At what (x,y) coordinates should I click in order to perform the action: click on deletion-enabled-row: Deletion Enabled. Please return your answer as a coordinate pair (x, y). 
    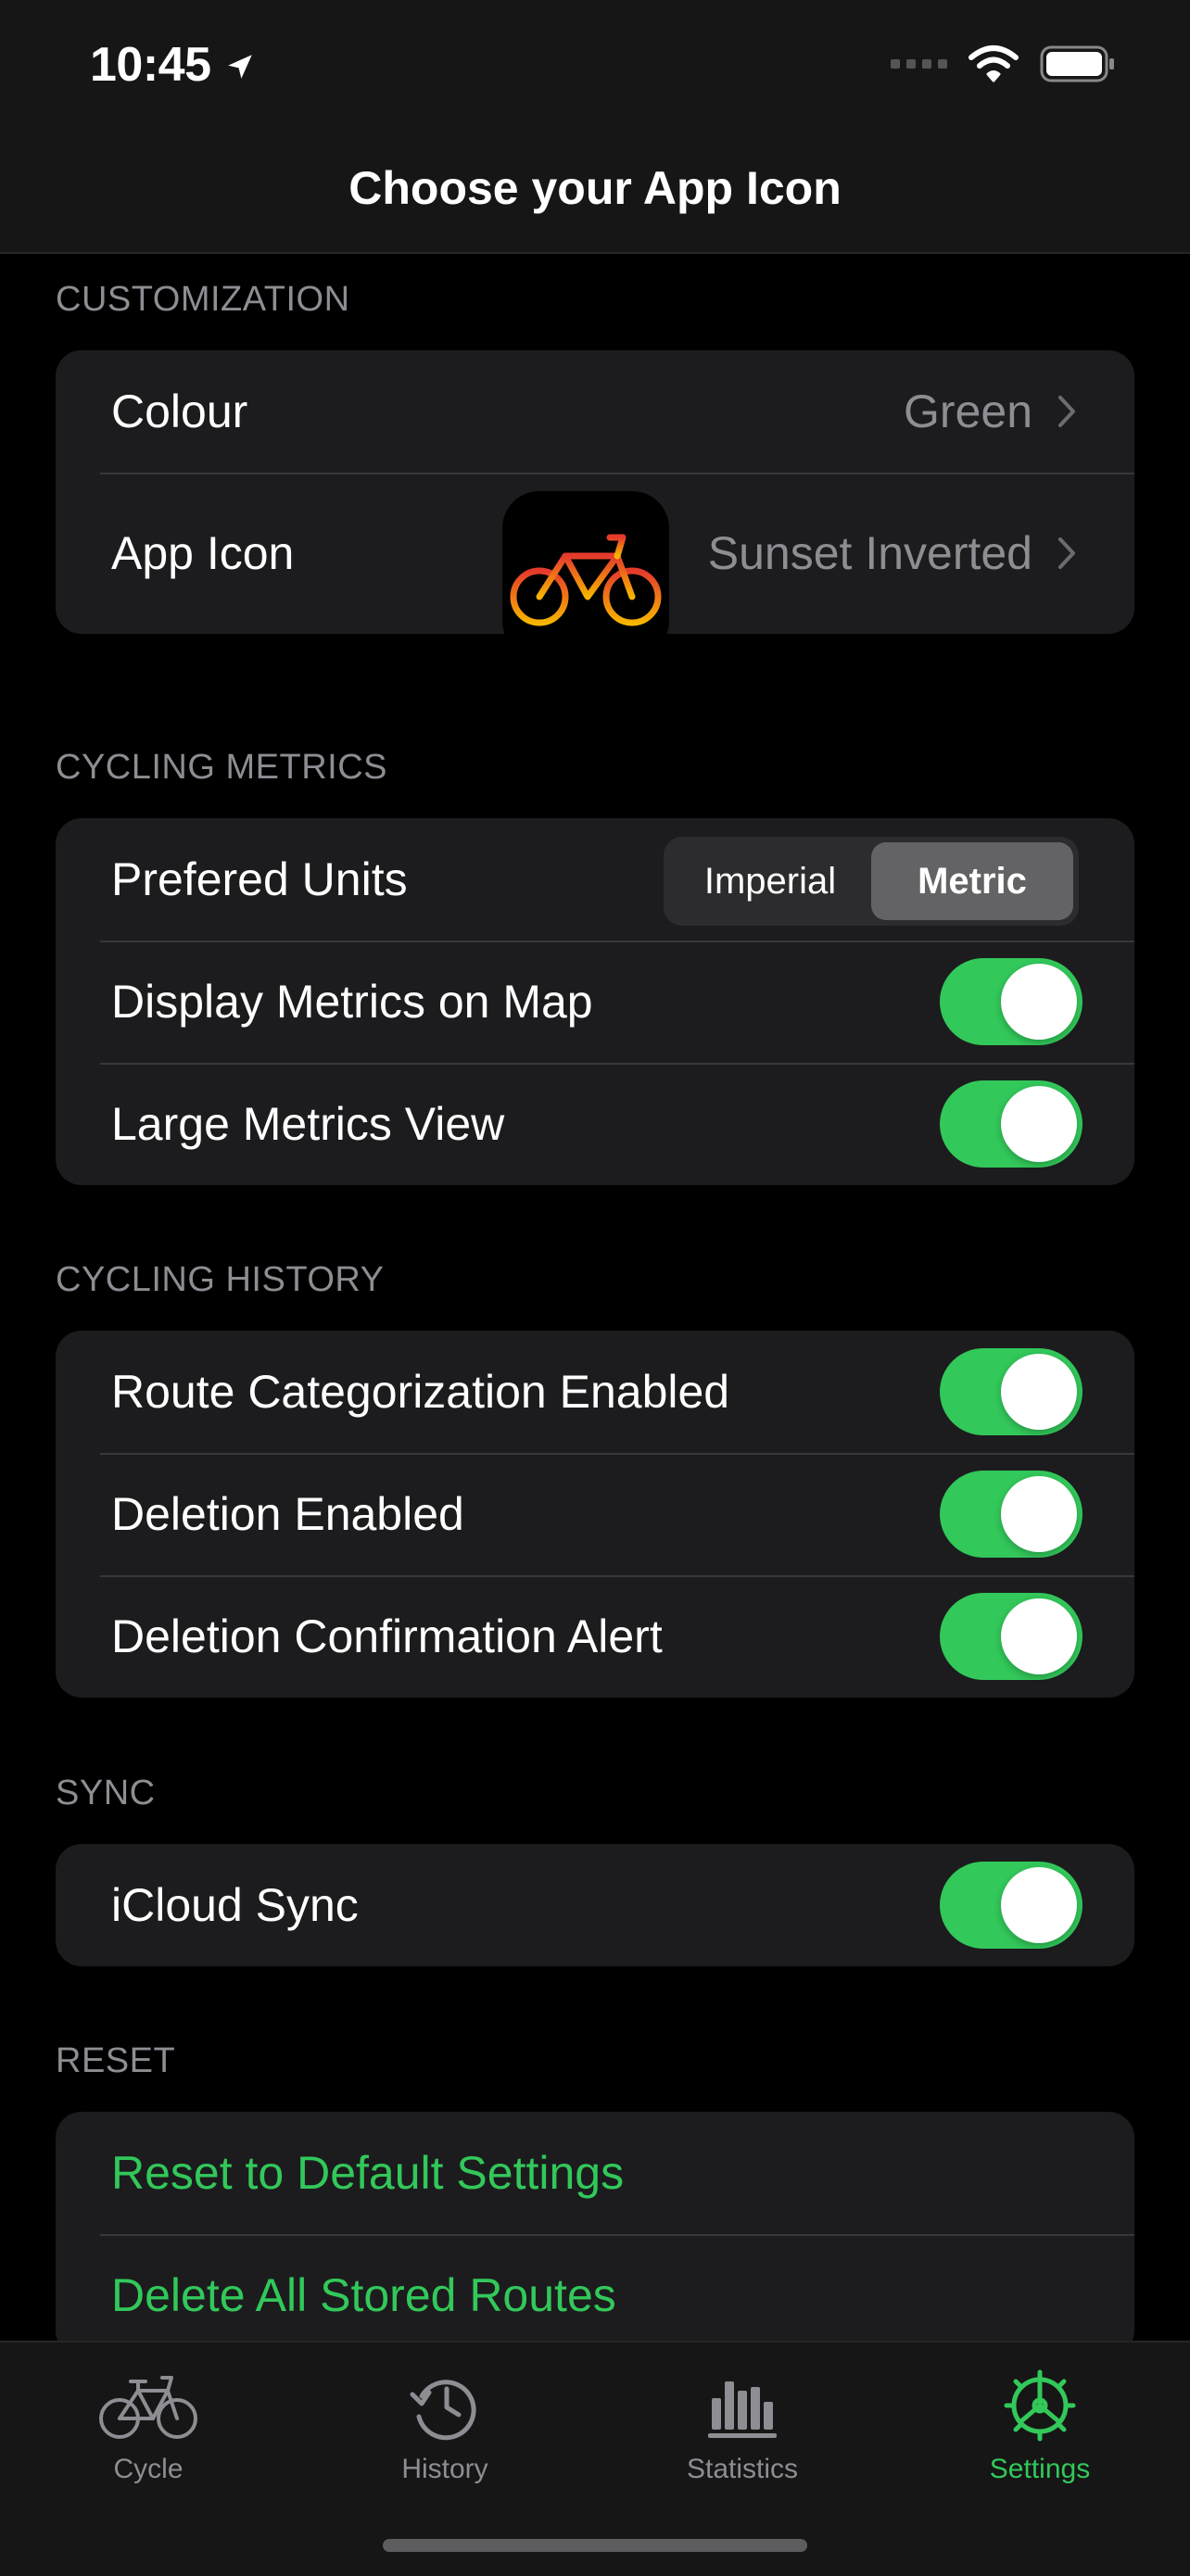
    Looking at the image, I should click on (595, 1514).